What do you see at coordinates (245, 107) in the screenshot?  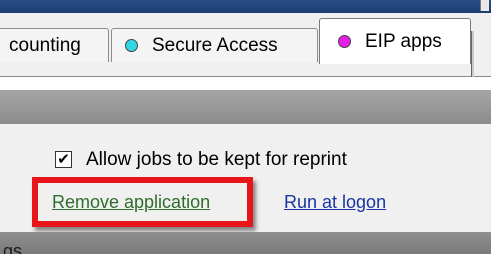 I see `section-header-bar` at bounding box center [245, 107].